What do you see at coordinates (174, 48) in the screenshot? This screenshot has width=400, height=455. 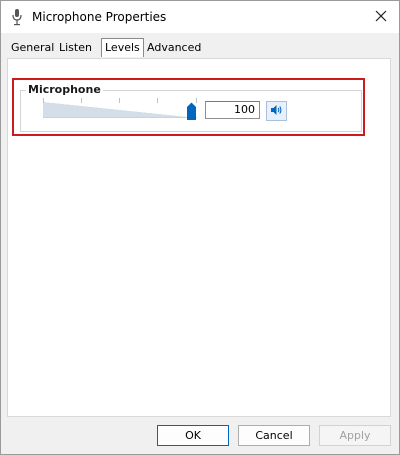 I see `tab-advanced: Advanced` at bounding box center [174, 48].